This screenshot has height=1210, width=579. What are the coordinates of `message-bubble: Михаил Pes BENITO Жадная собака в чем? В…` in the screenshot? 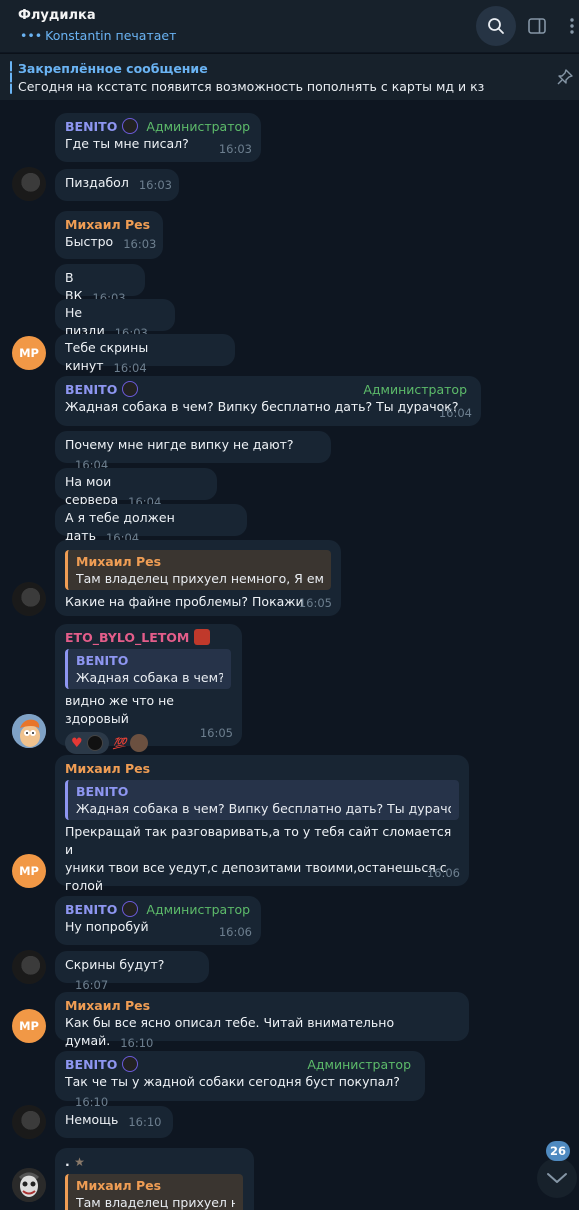 It's located at (262, 833).